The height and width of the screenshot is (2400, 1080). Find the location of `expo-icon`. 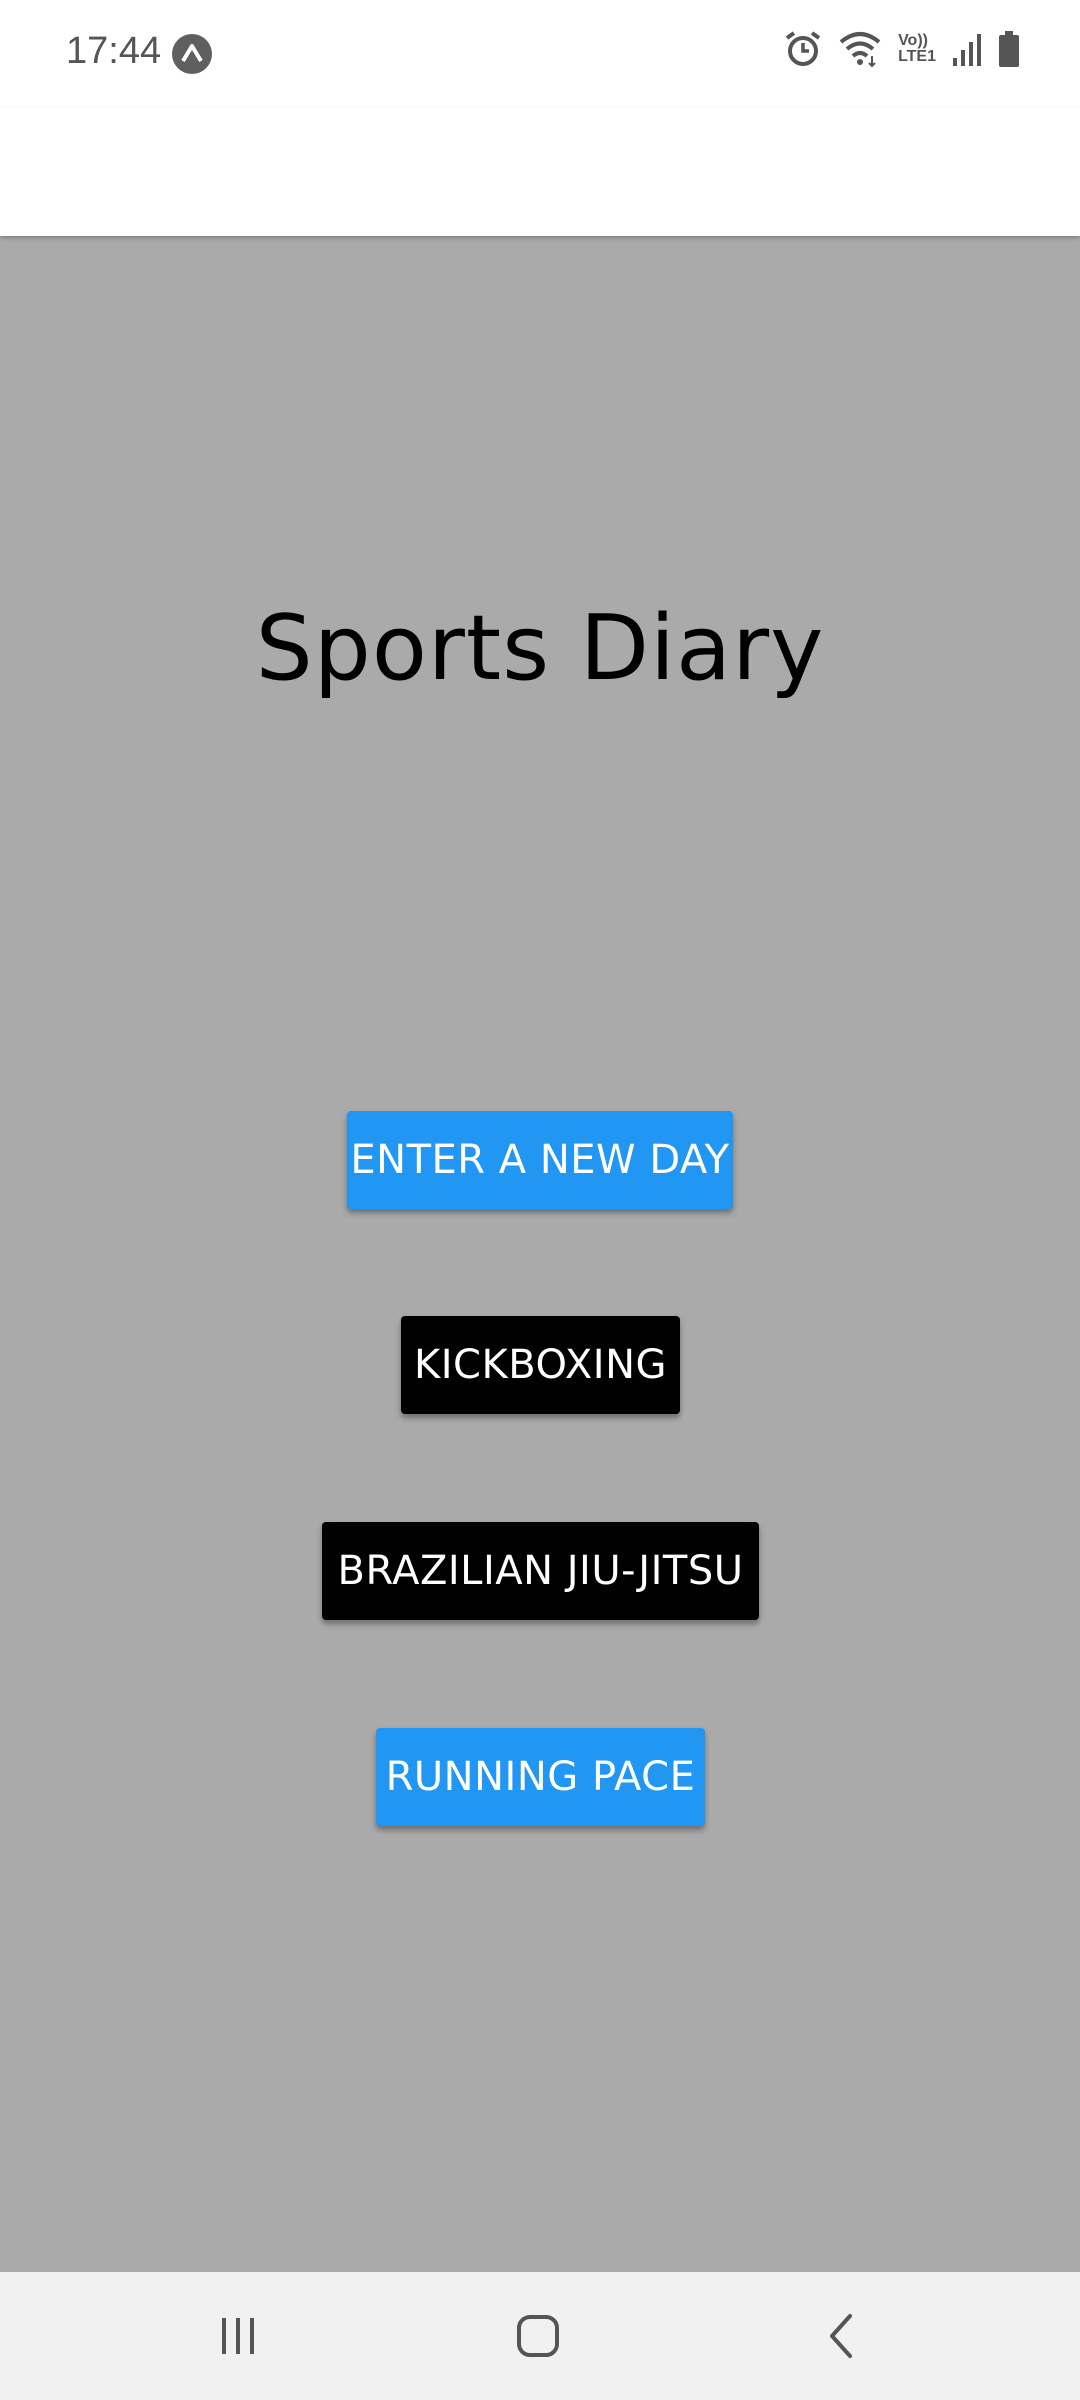

expo-icon is located at coordinates (192, 54).